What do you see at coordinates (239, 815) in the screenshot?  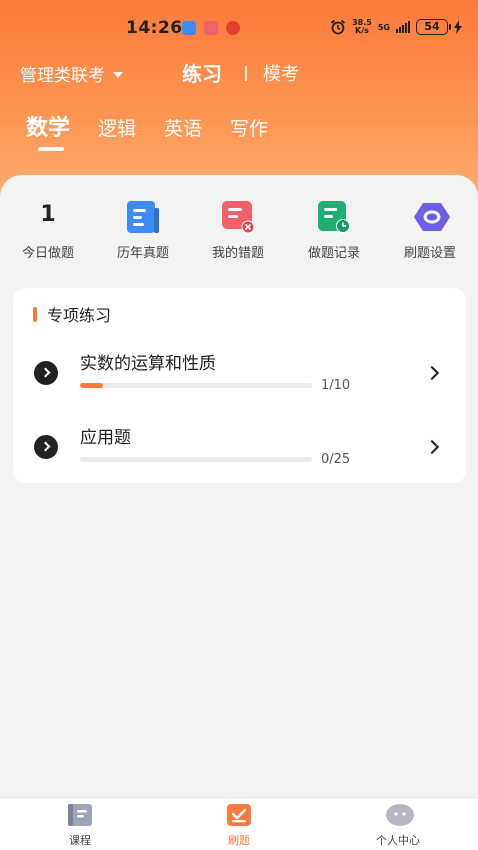 I see `checklist-icon` at bounding box center [239, 815].